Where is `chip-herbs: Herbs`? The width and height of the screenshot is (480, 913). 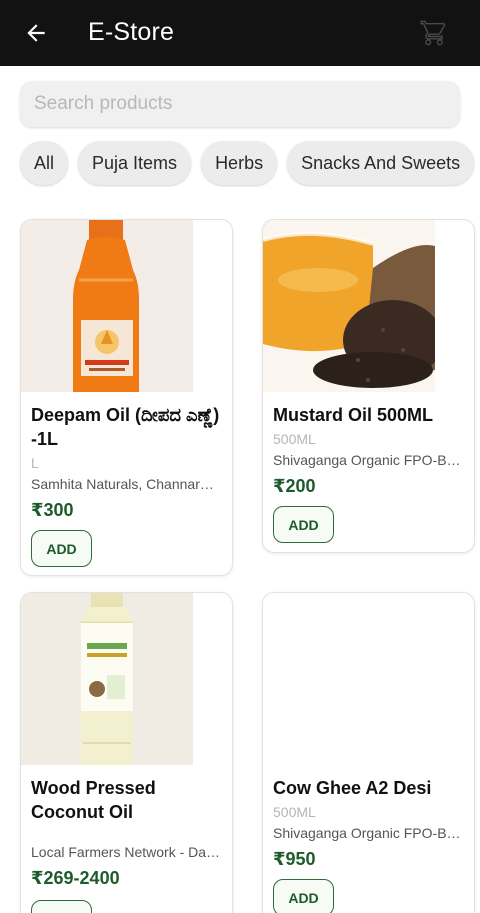 chip-herbs: Herbs is located at coordinates (239, 163).